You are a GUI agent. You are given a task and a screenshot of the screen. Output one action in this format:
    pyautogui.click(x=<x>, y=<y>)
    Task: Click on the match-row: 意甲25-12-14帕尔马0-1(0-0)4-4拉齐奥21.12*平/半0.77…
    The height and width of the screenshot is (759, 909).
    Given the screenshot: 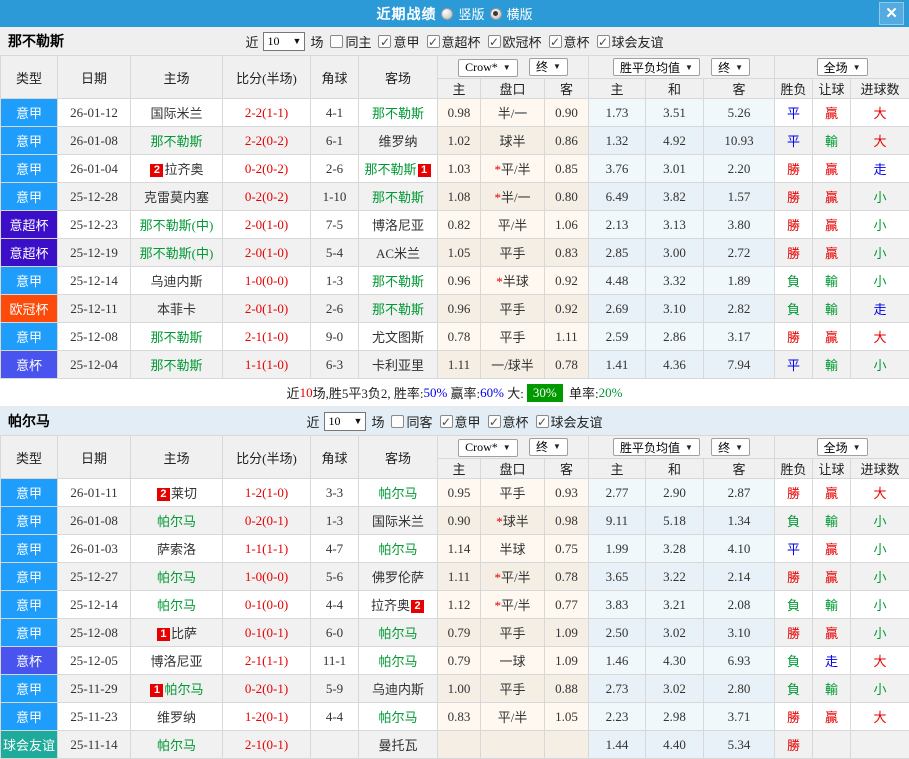 What is the action you would take?
    pyautogui.click(x=455, y=605)
    